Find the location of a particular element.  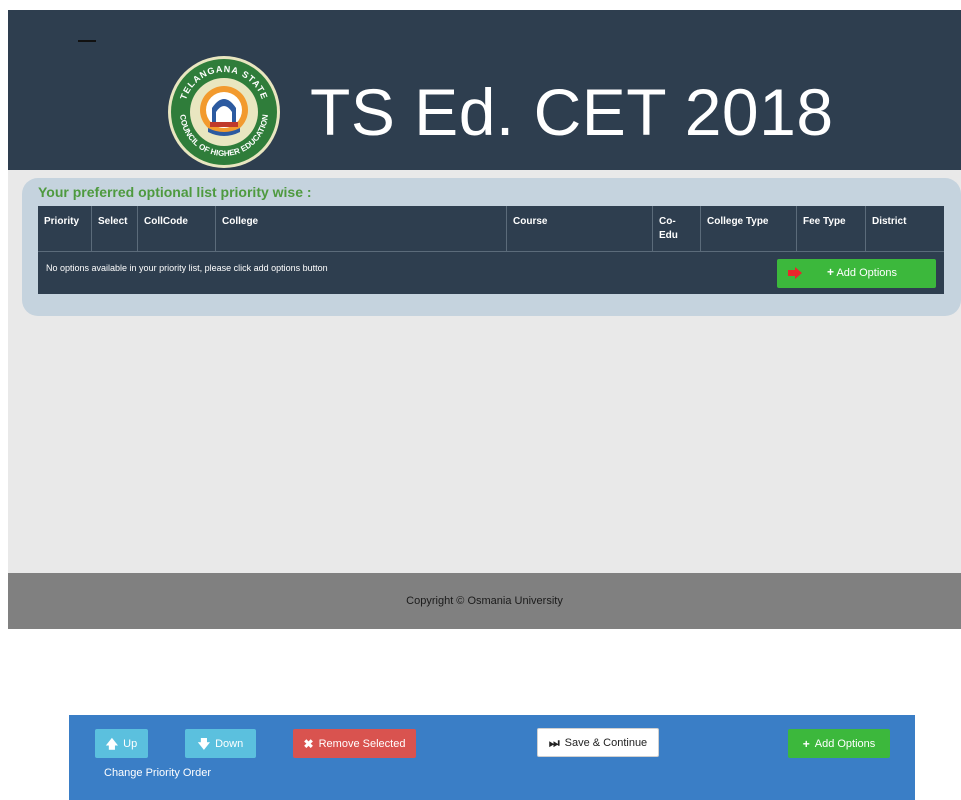

add-options-button: + Add Options is located at coordinates (856, 273).